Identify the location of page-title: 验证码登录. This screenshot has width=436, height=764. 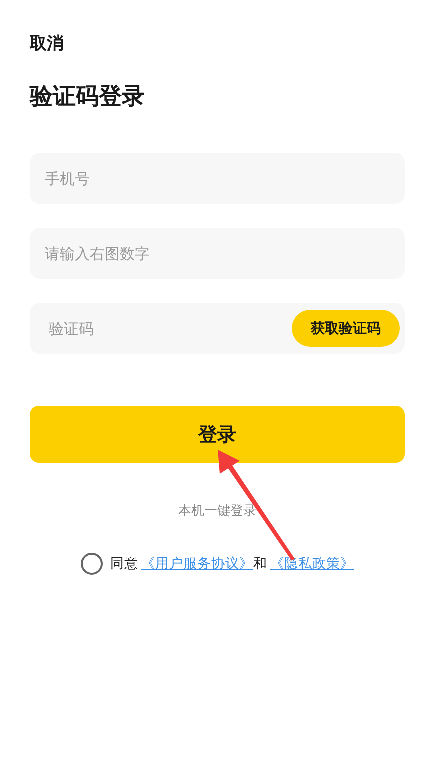
(87, 97).